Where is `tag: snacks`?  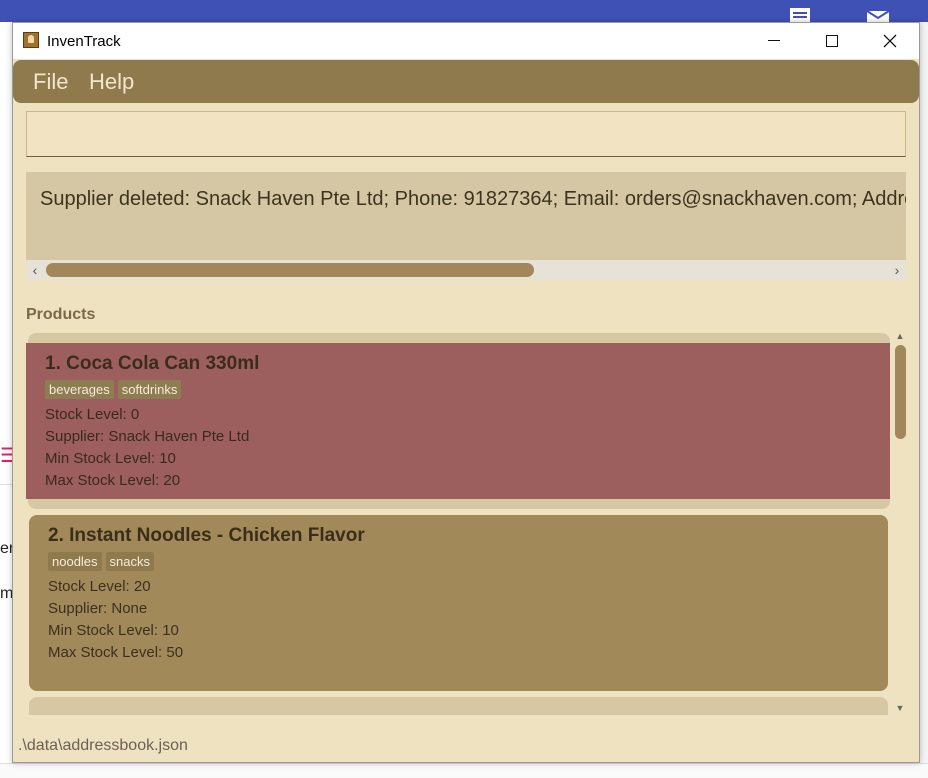
tag: snacks is located at coordinates (130, 561).